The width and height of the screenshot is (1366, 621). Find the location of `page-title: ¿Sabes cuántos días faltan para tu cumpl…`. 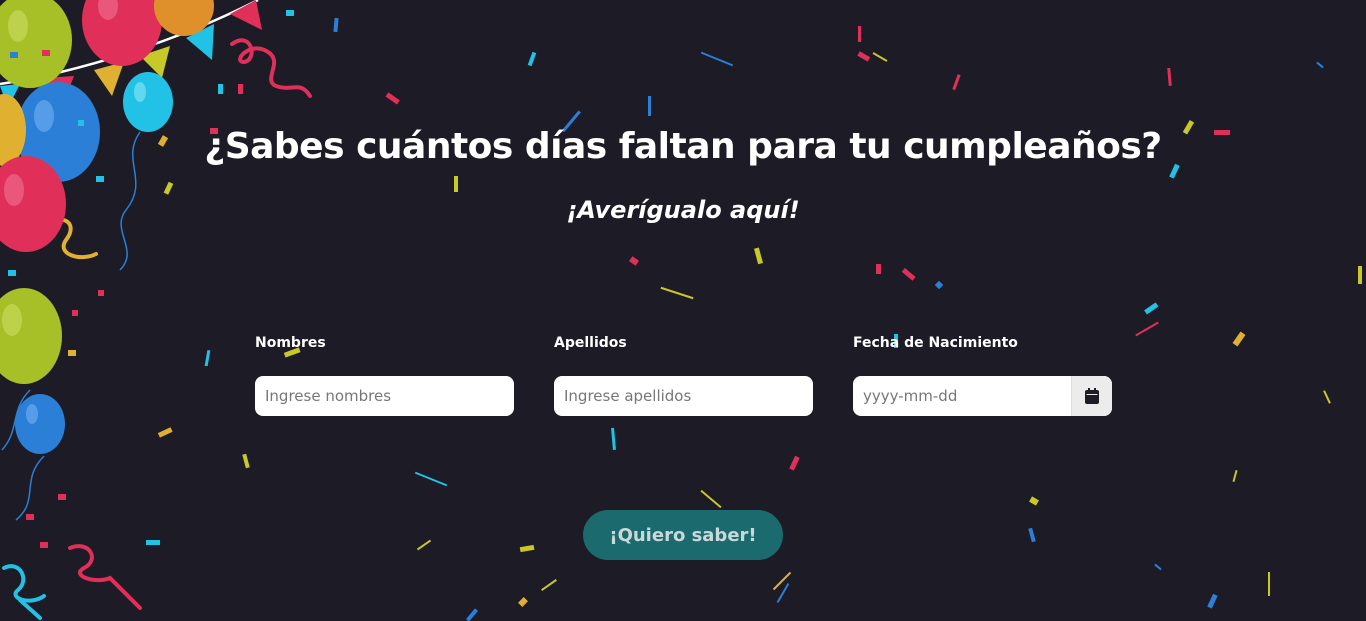

page-title: ¿Sabes cuántos días faltan para tu cumpl… is located at coordinates (683, 146).